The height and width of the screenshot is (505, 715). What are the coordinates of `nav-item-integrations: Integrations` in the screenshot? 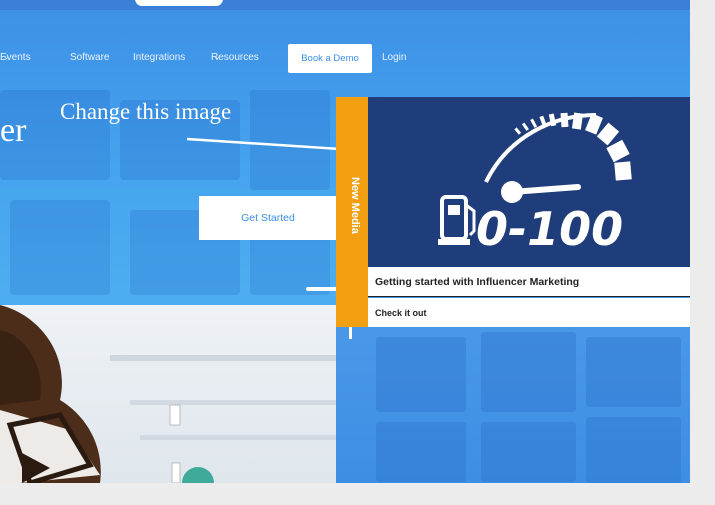 It's located at (159, 57).